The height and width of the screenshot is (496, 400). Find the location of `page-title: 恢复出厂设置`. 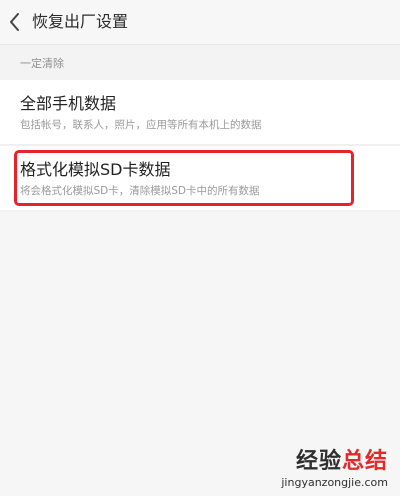

page-title: 恢复出厂设置 is located at coordinates (80, 21).